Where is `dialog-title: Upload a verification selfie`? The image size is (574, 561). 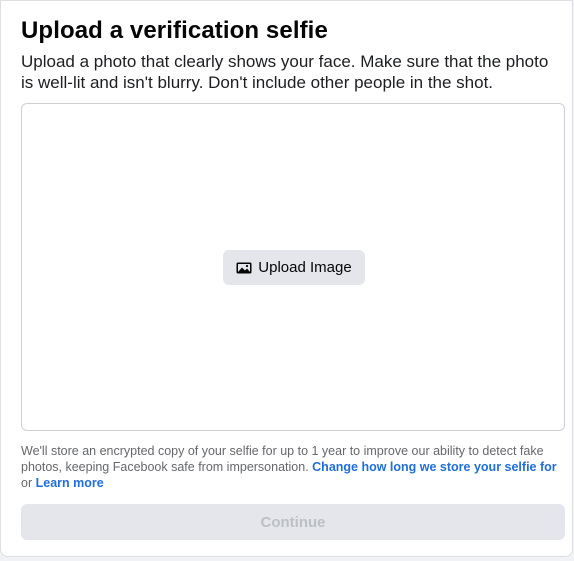
dialog-title: Upload a verification selfie is located at coordinates (174, 30).